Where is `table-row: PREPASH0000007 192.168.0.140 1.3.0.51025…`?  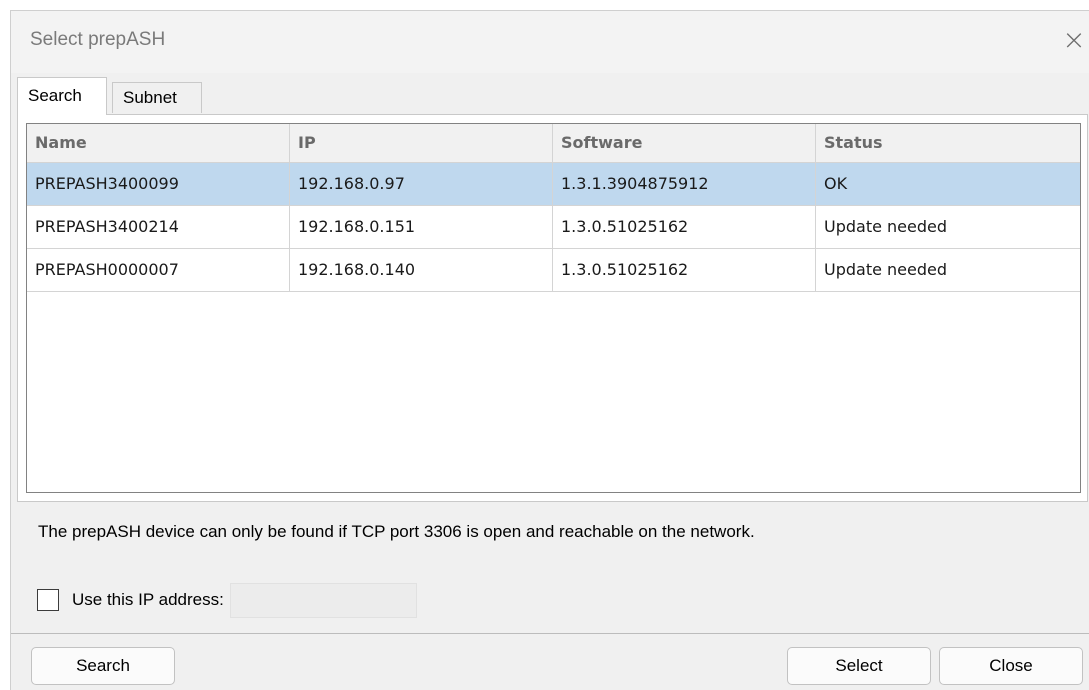 table-row: PREPASH0000007 192.168.0.140 1.3.0.51025… is located at coordinates (553, 270).